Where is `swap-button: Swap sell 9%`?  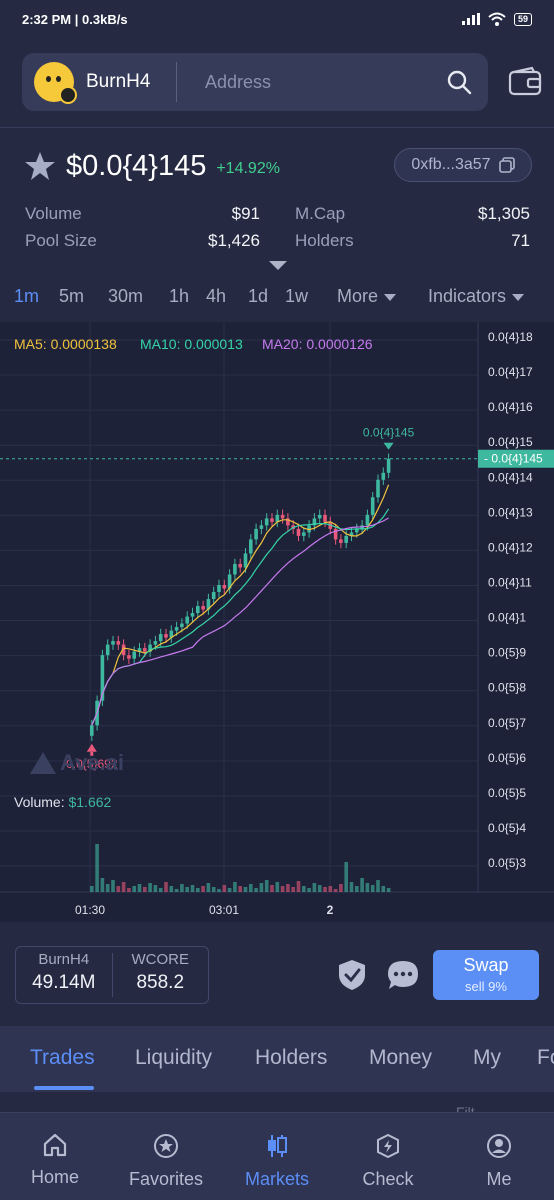 swap-button: Swap sell 9% is located at coordinates (486, 975).